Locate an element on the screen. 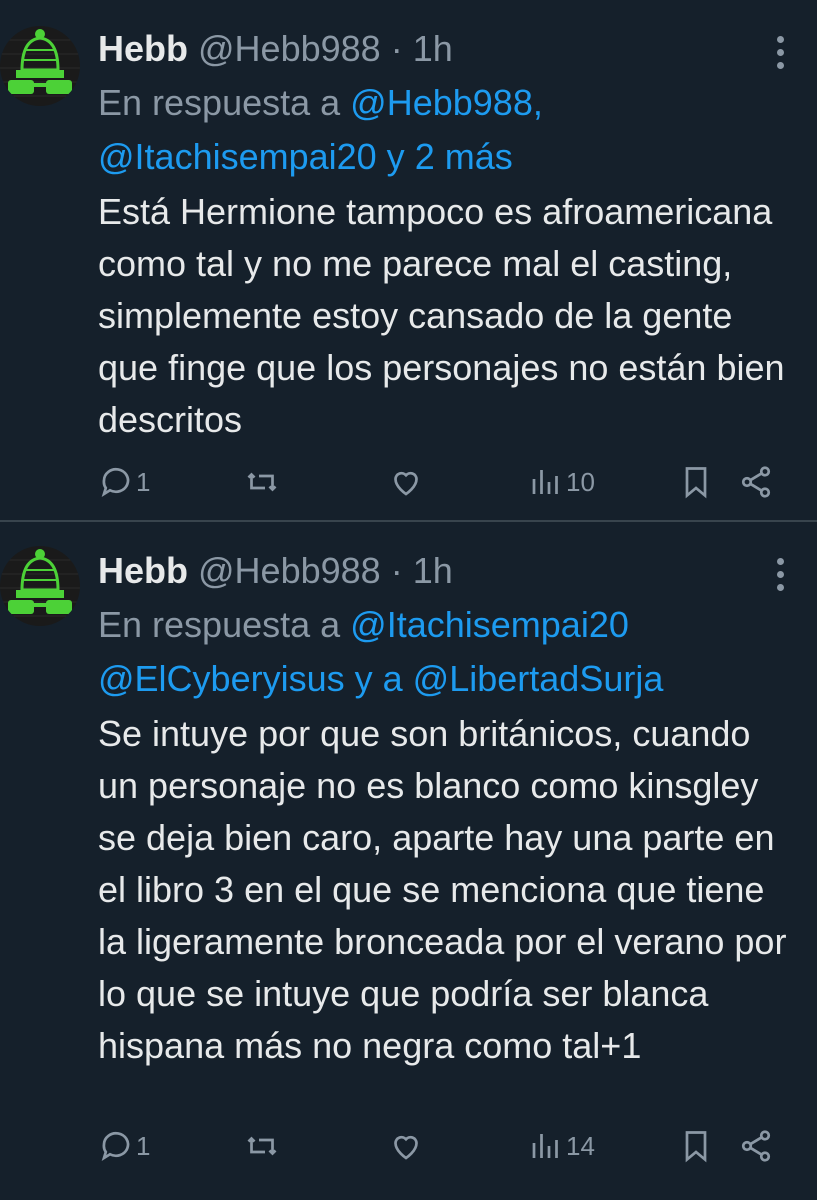  views-count: 10 is located at coordinates (580, 481).